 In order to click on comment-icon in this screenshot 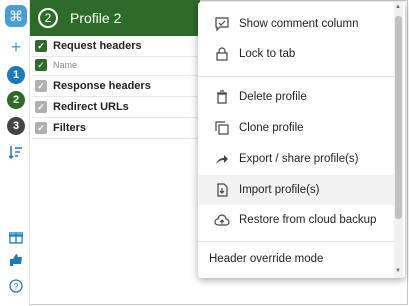, I will do `click(222, 24)`.